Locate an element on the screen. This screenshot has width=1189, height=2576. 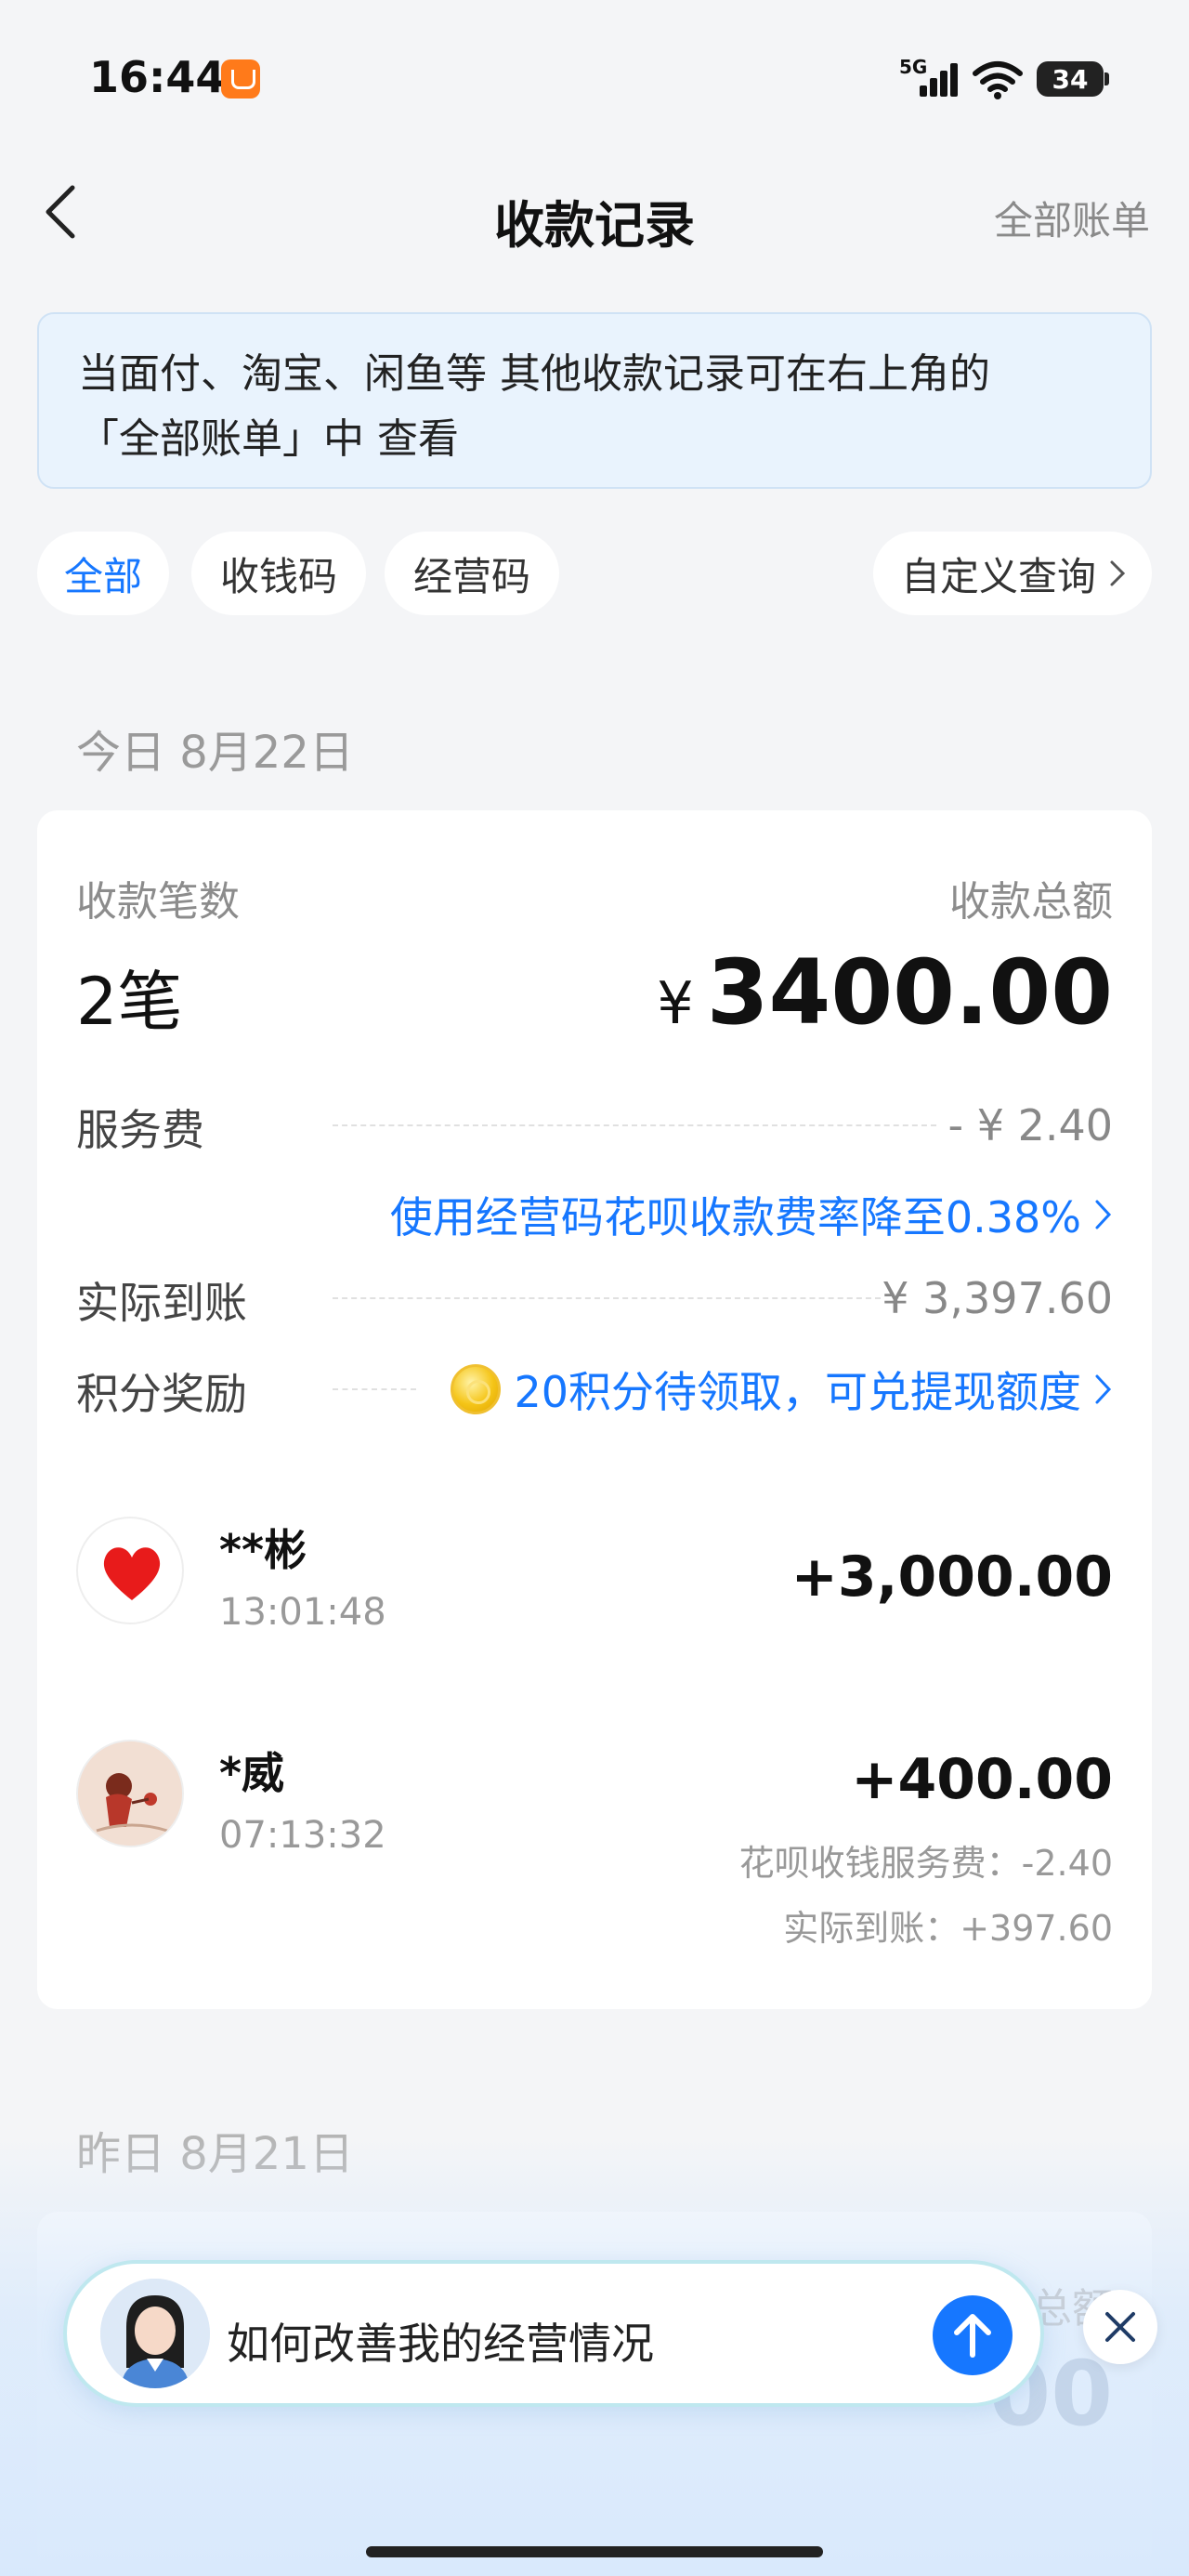
custom-query-button: 自定义查询 is located at coordinates (1012, 573).